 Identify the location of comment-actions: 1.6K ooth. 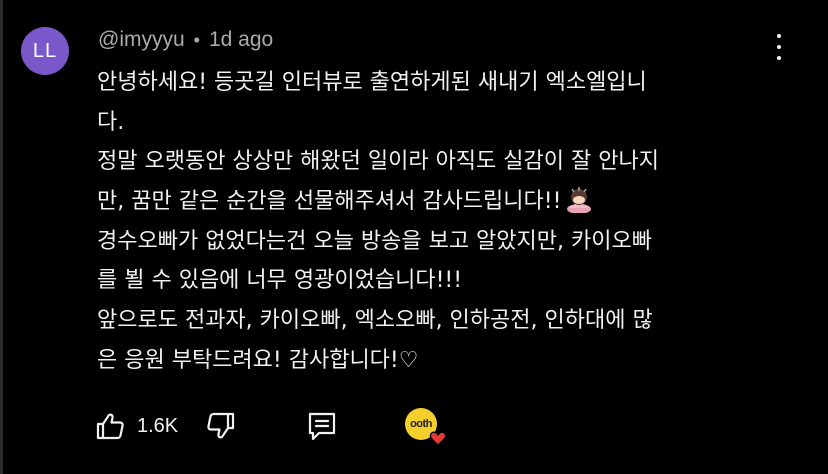
(325, 426).